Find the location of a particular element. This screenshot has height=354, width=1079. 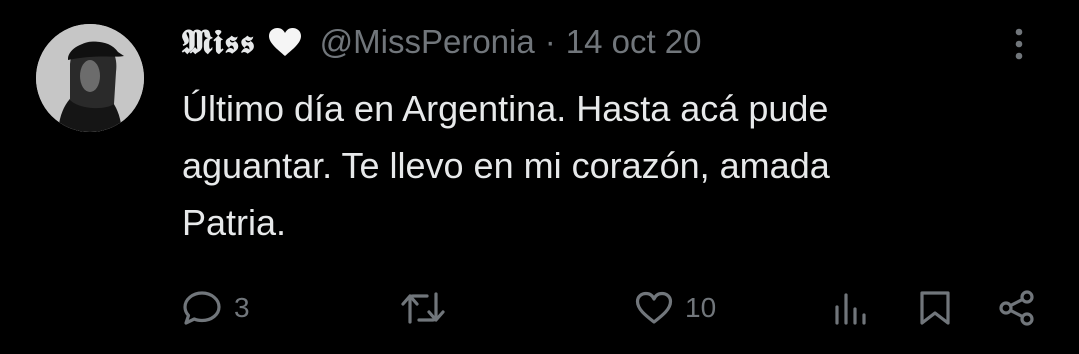

analytics-bars-icon is located at coordinates (850, 309).